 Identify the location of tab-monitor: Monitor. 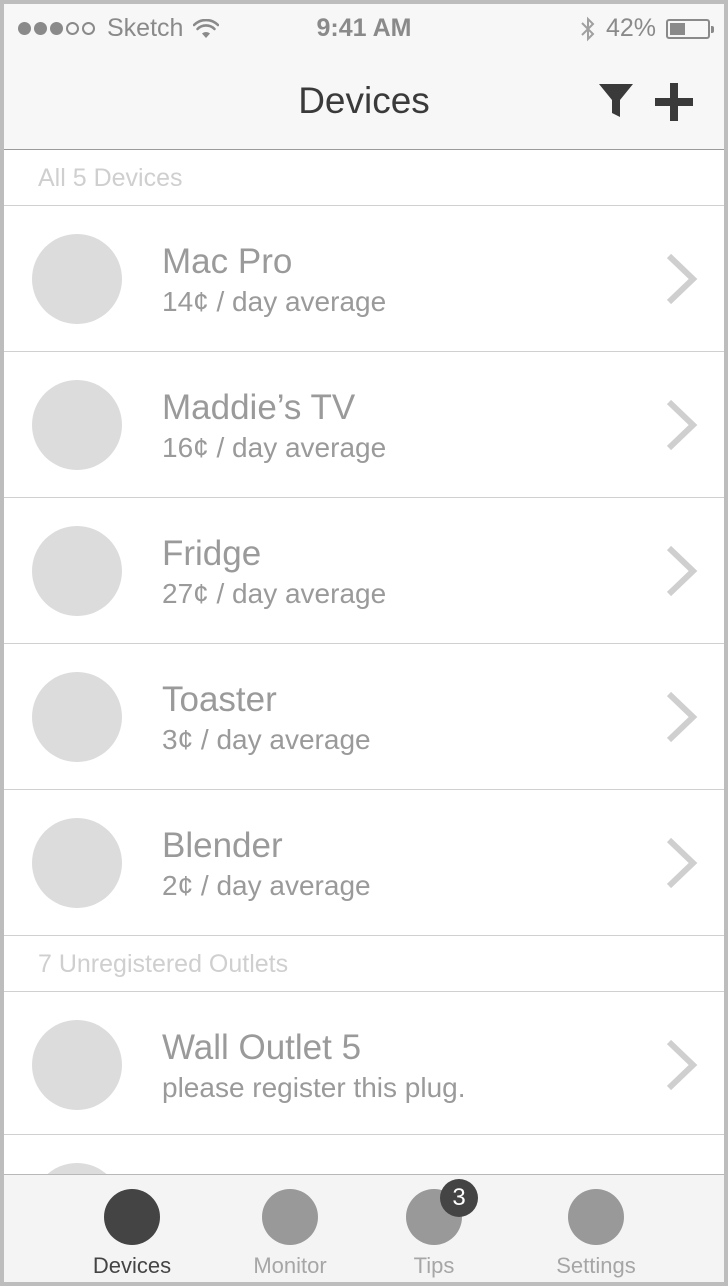
(290, 1228).